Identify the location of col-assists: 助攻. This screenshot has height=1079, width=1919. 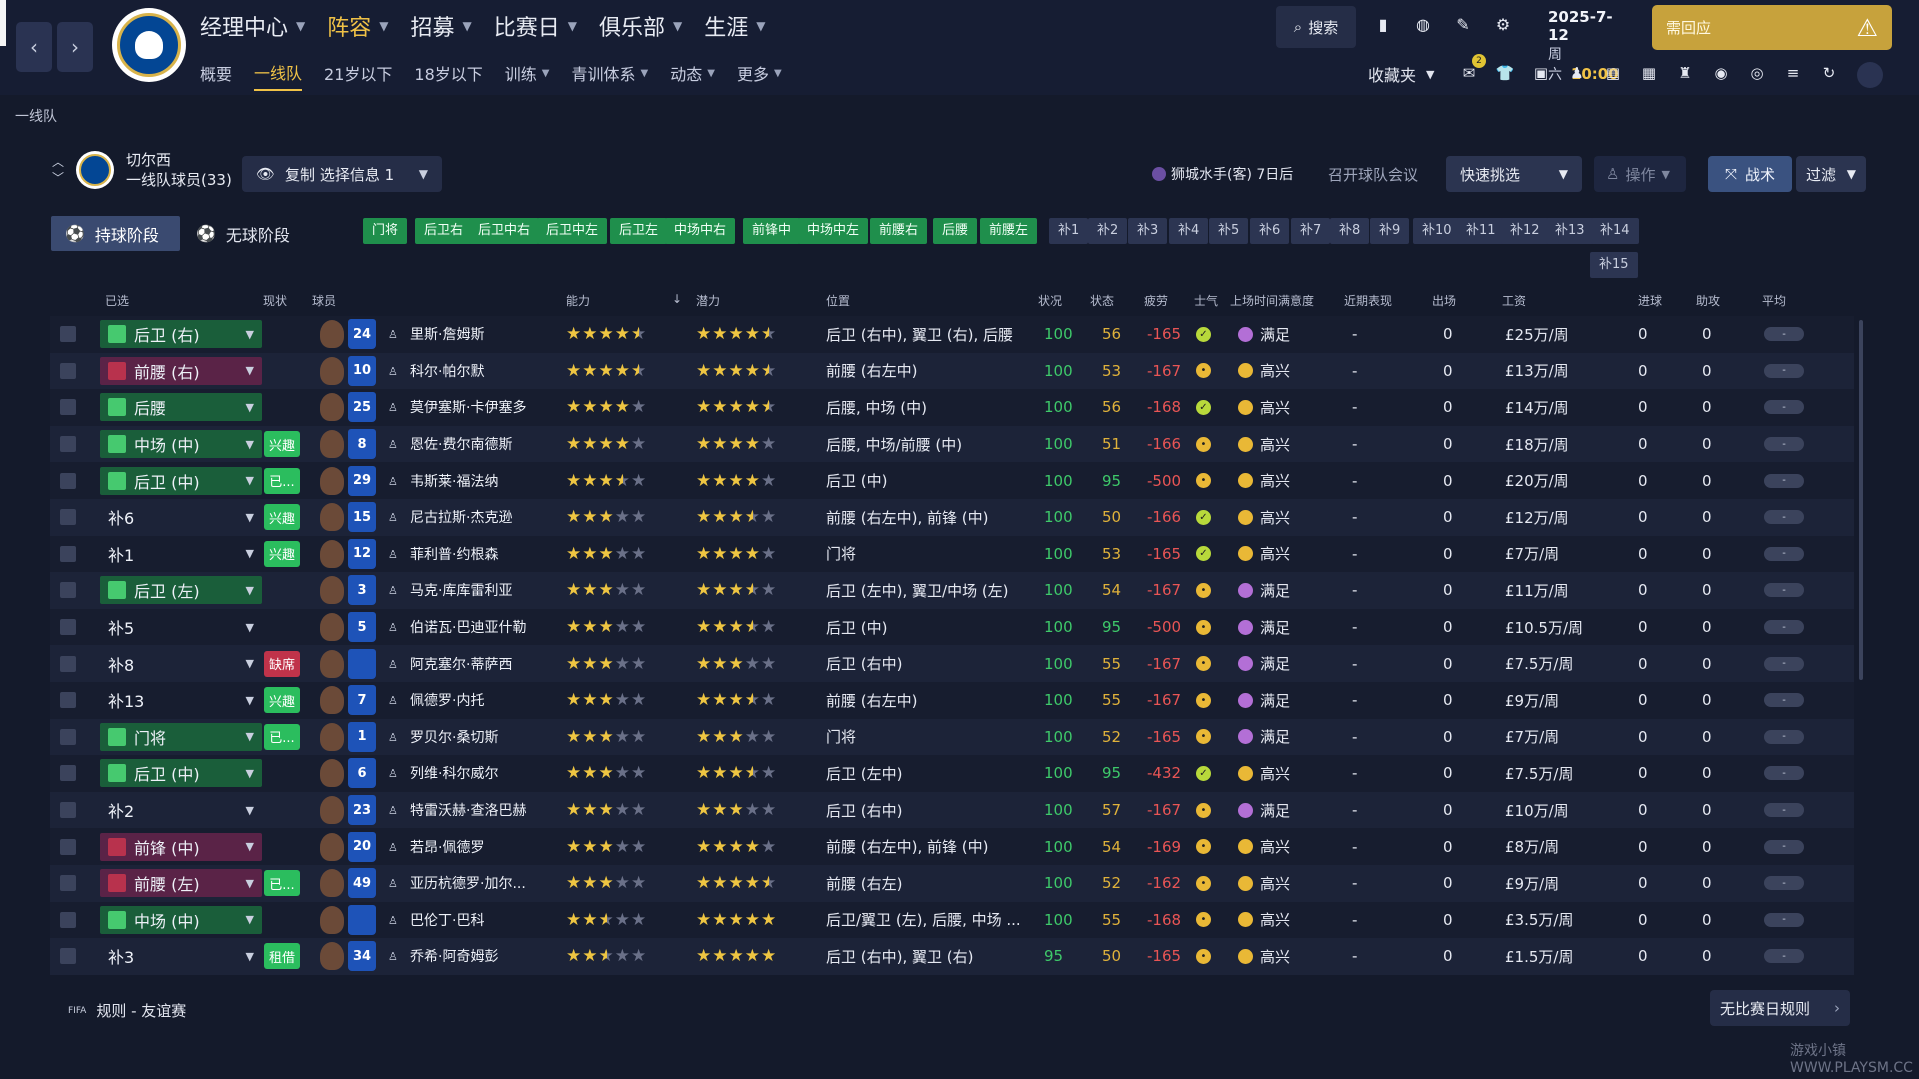
(1708, 300).